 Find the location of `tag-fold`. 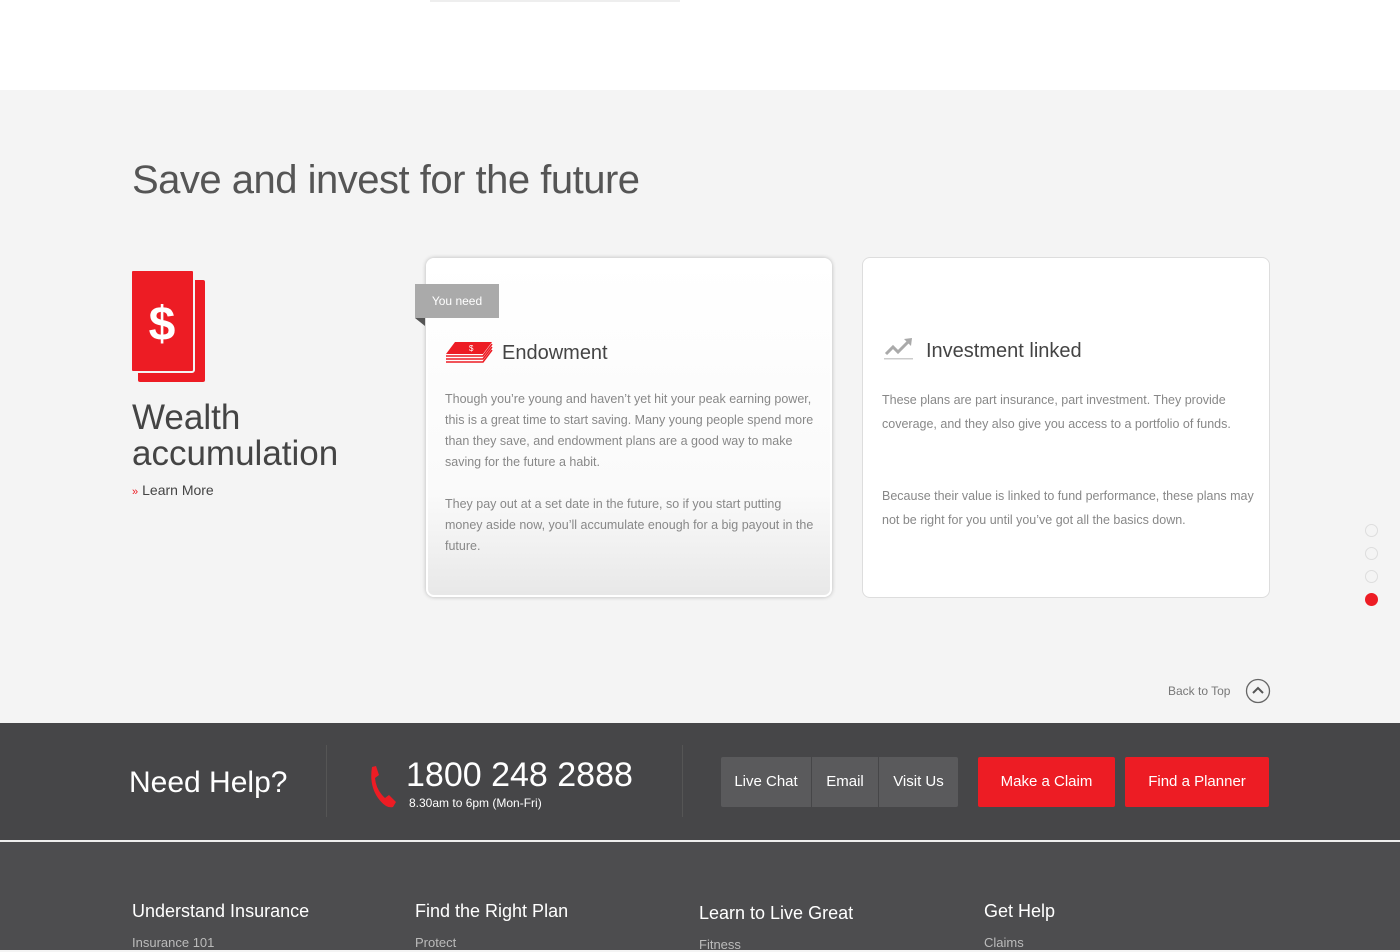

tag-fold is located at coordinates (420, 322).